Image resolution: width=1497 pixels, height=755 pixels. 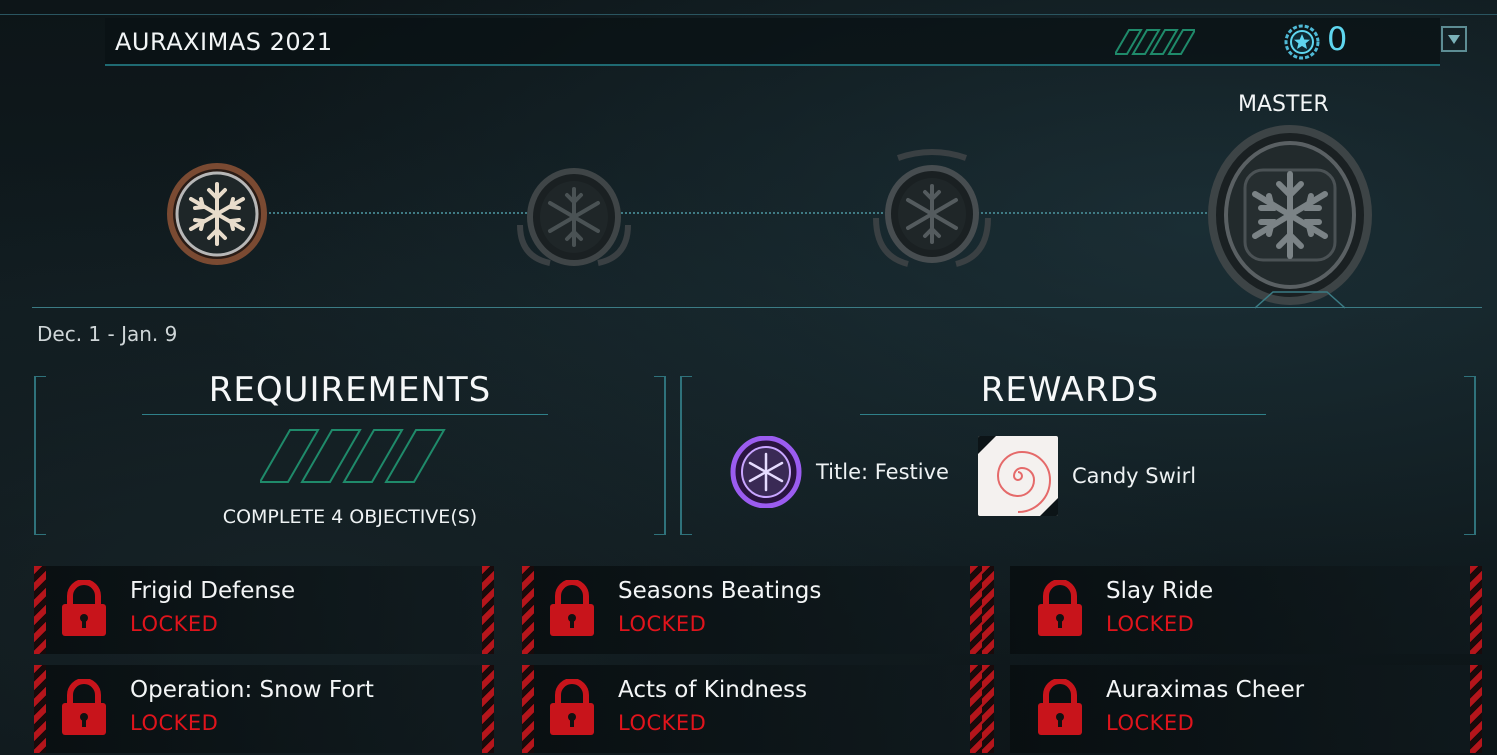 What do you see at coordinates (350, 517) in the screenshot?
I see `requirements-text: COMPLETE 4 OBJECTIVE(S)` at bounding box center [350, 517].